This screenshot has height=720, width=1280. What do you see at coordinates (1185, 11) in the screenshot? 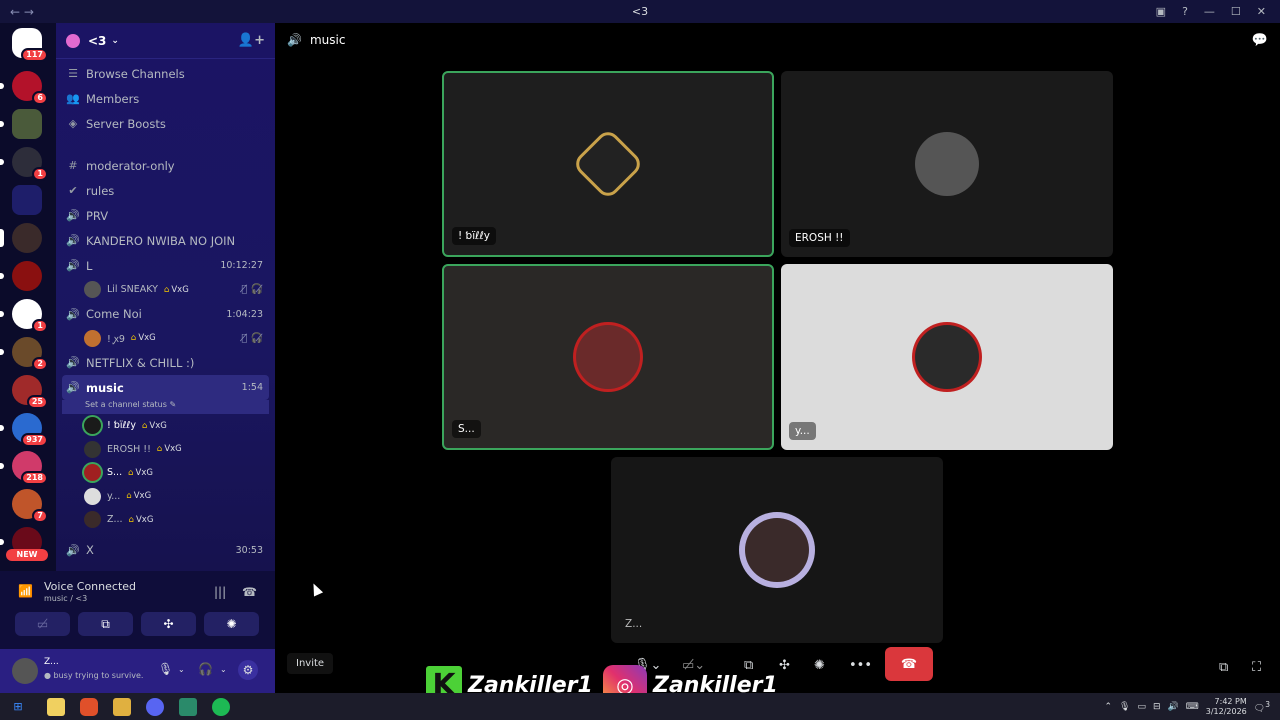
I see `help-icon: ?` at bounding box center [1185, 11].